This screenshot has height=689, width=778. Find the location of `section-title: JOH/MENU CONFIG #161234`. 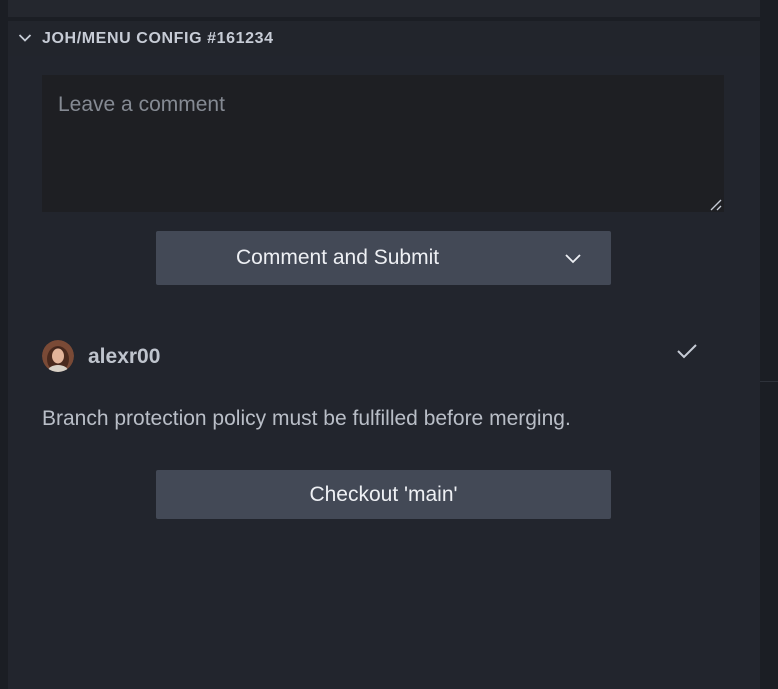

section-title: JOH/MENU CONFIG #161234 is located at coordinates (158, 38).